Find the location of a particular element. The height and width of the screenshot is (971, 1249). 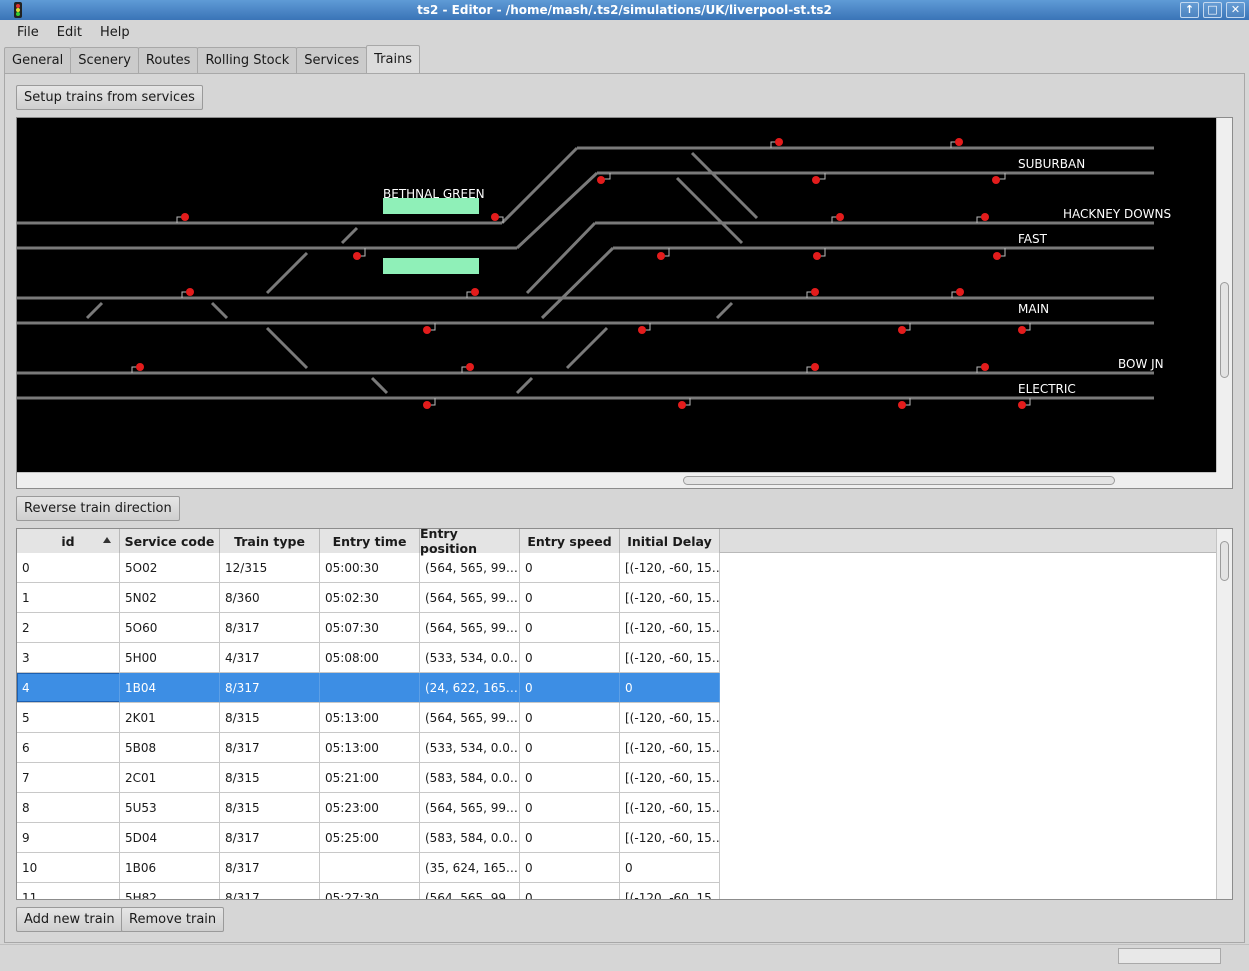

cell-entry-time: 05:27:30 is located at coordinates (370, 891).